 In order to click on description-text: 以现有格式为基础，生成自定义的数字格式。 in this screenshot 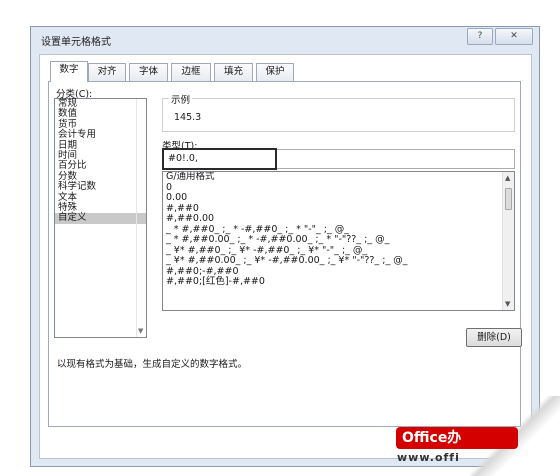, I will do `click(152, 364)`.